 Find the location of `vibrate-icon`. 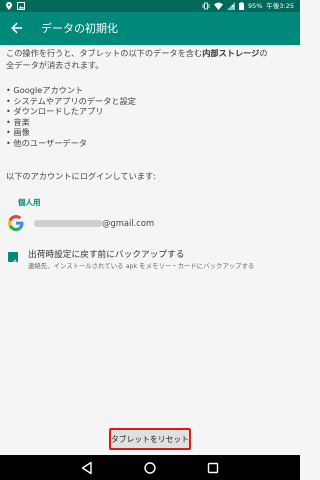

vibrate-icon is located at coordinates (206, 6).